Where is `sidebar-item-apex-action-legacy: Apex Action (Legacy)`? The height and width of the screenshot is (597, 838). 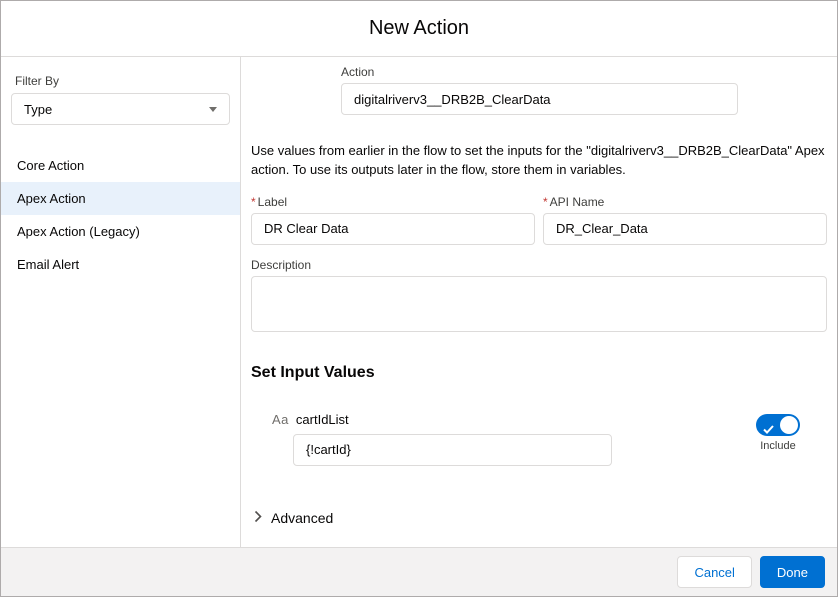
sidebar-item-apex-action-legacy: Apex Action (Legacy) is located at coordinates (120, 231).